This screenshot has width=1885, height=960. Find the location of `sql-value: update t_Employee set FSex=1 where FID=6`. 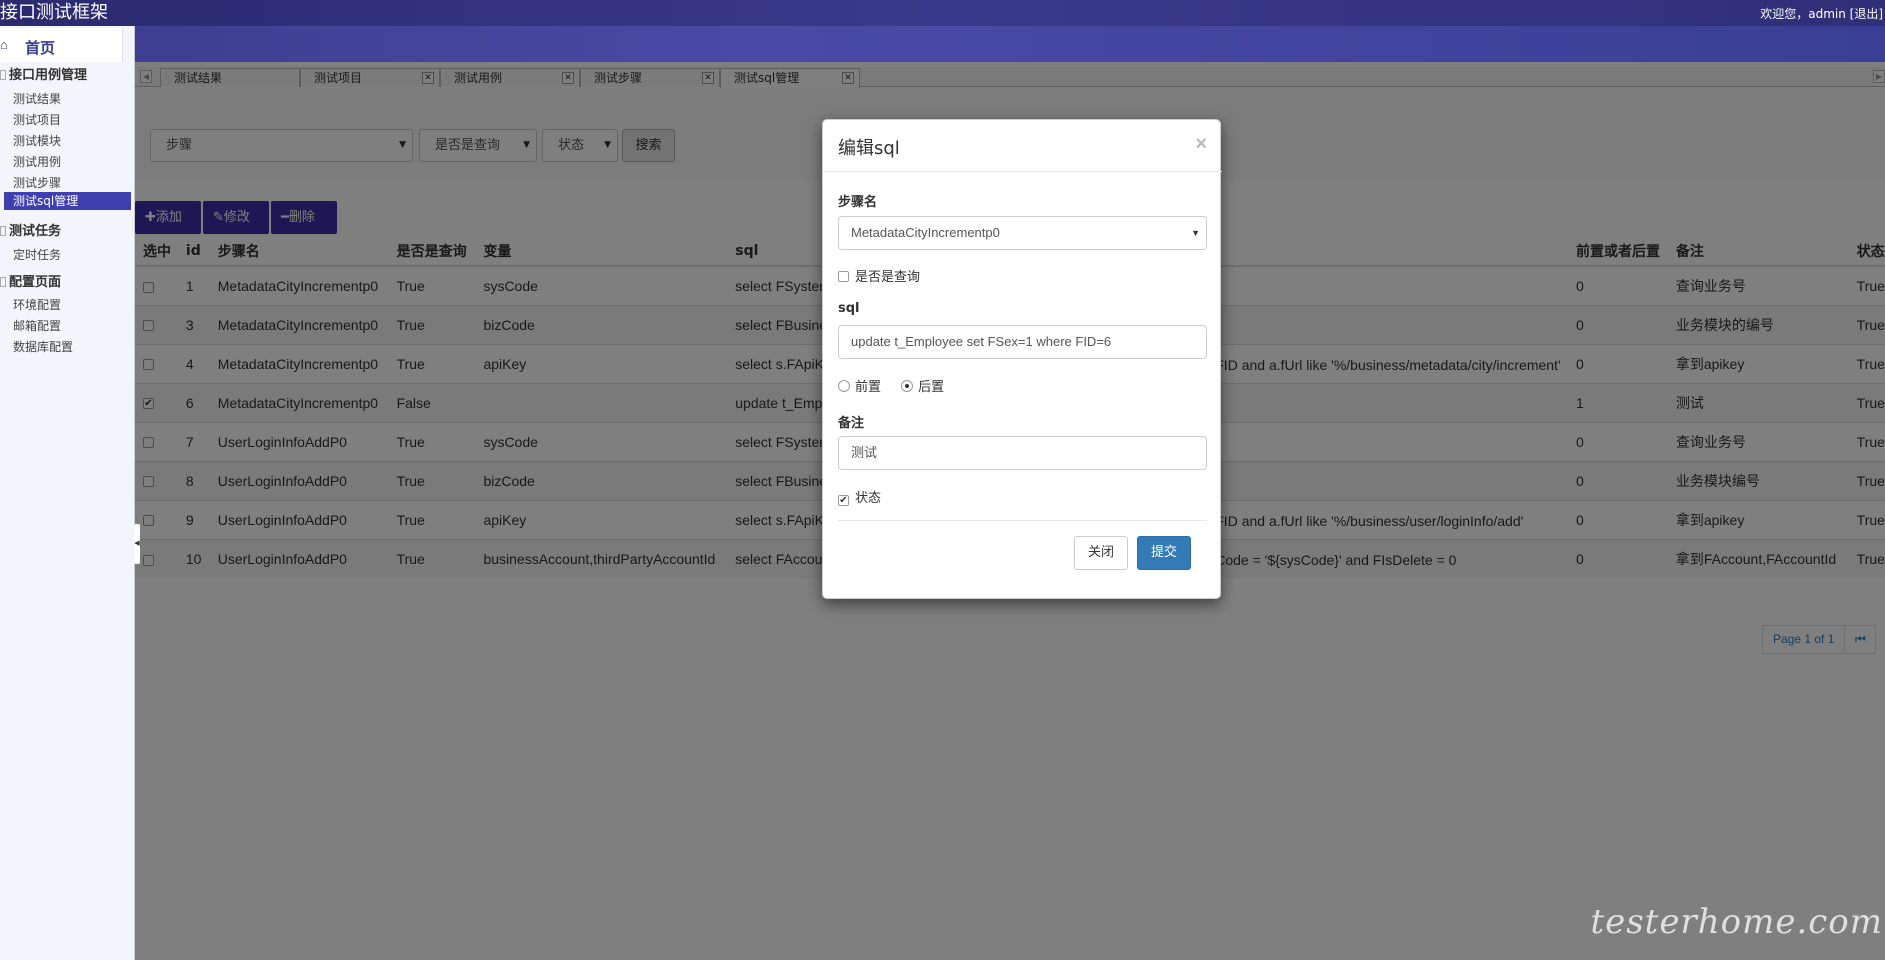

sql-value: update t_Employee set FSex=1 where FID=6 is located at coordinates (981, 341).